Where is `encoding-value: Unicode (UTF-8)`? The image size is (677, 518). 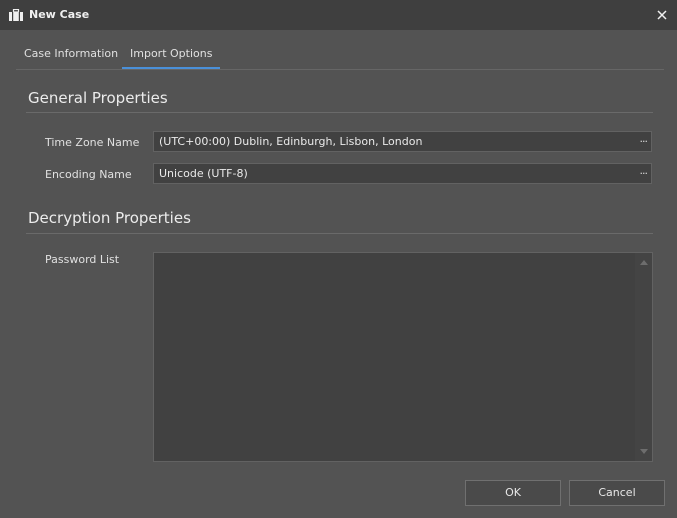 encoding-value: Unicode (UTF-8) is located at coordinates (203, 173).